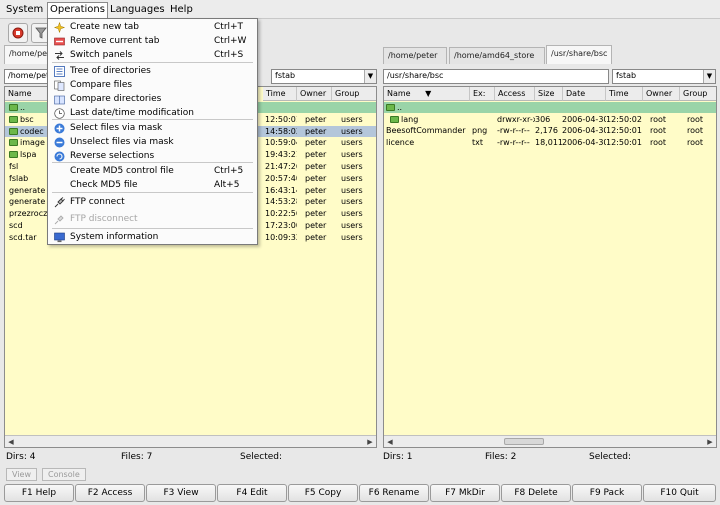 The image size is (720, 505). What do you see at coordinates (394, 493) in the screenshot?
I see `f6-rename-button: F6 Rename` at bounding box center [394, 493].